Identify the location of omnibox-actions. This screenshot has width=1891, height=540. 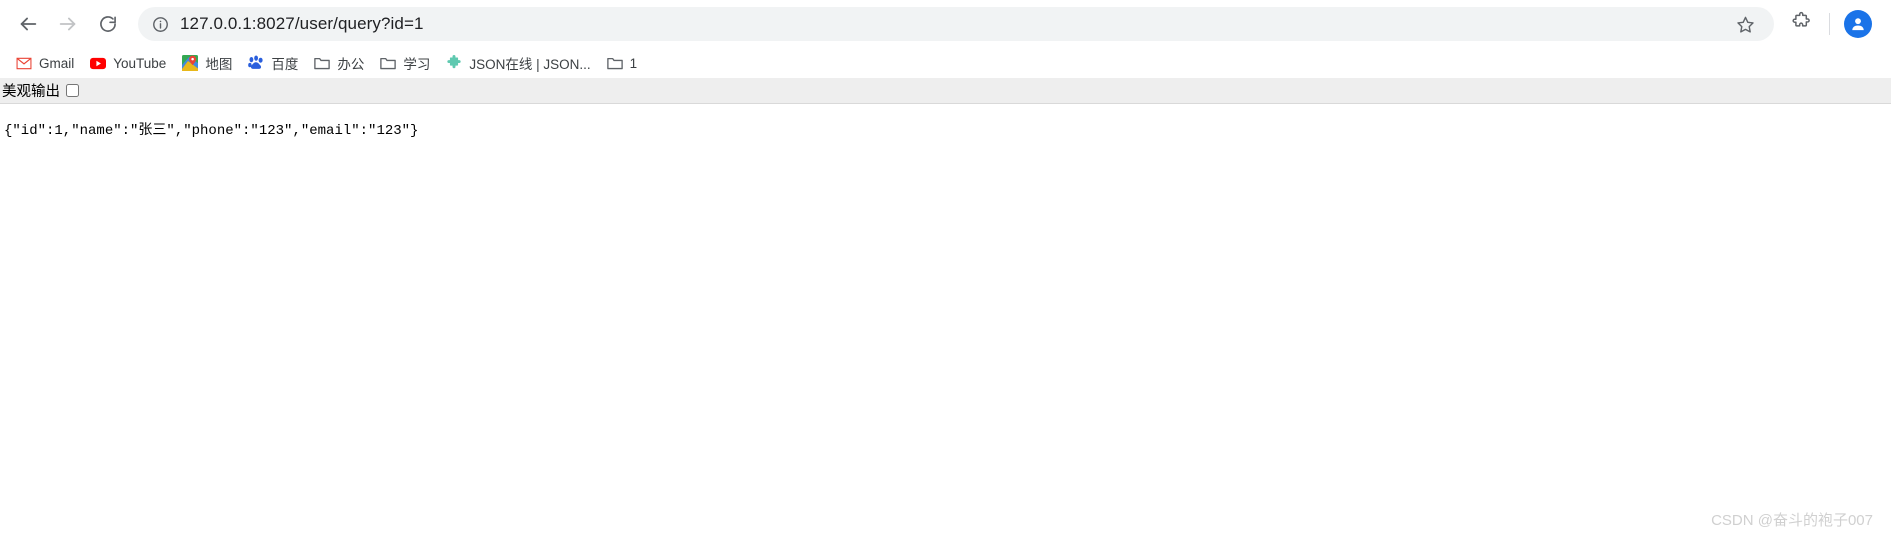
(1745, 24).